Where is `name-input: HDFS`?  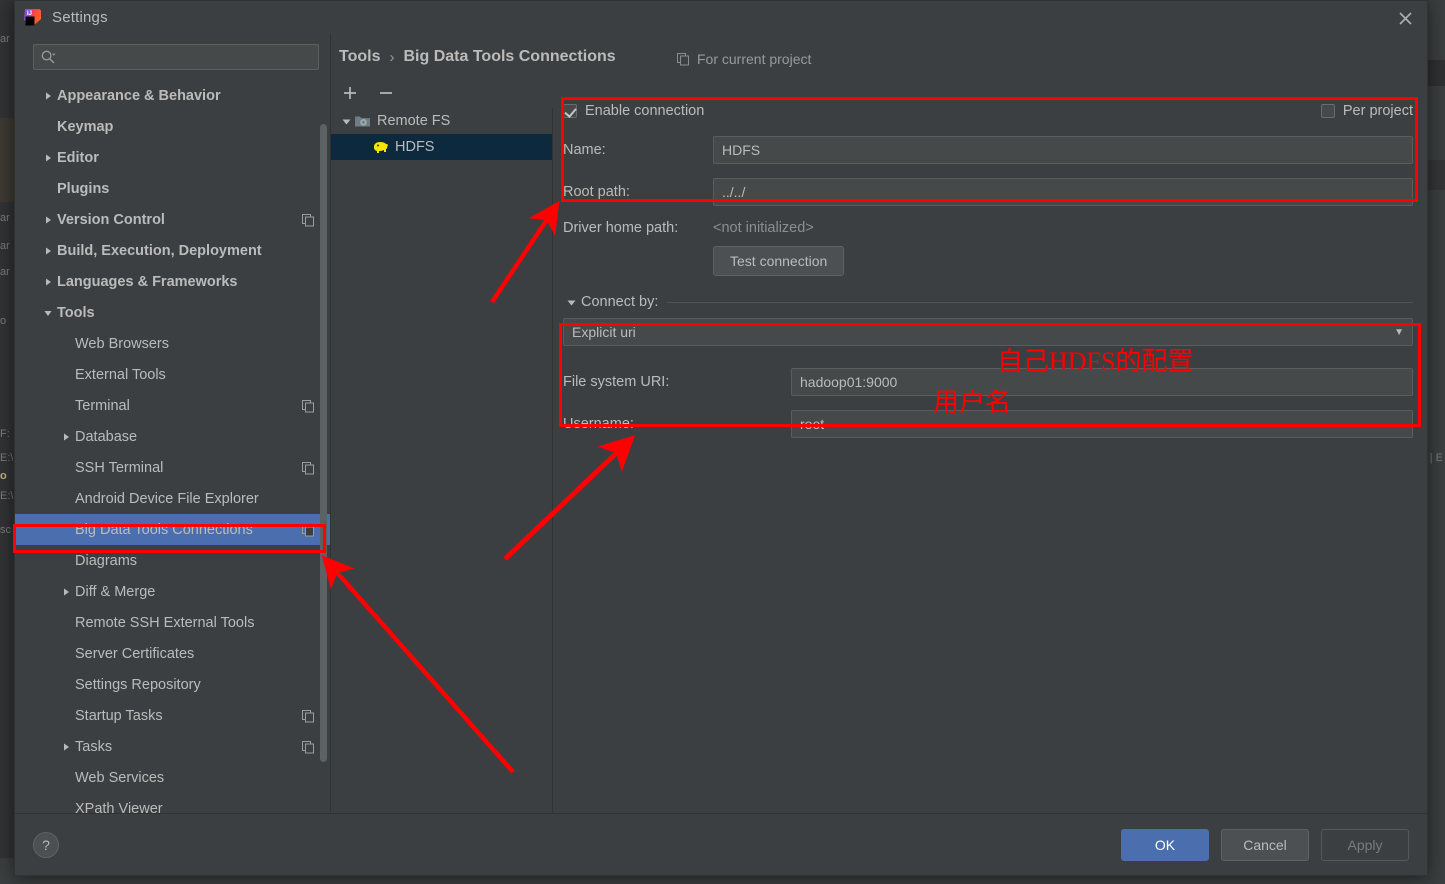
name-input: HDFS is located at coordinates (1063, 150).